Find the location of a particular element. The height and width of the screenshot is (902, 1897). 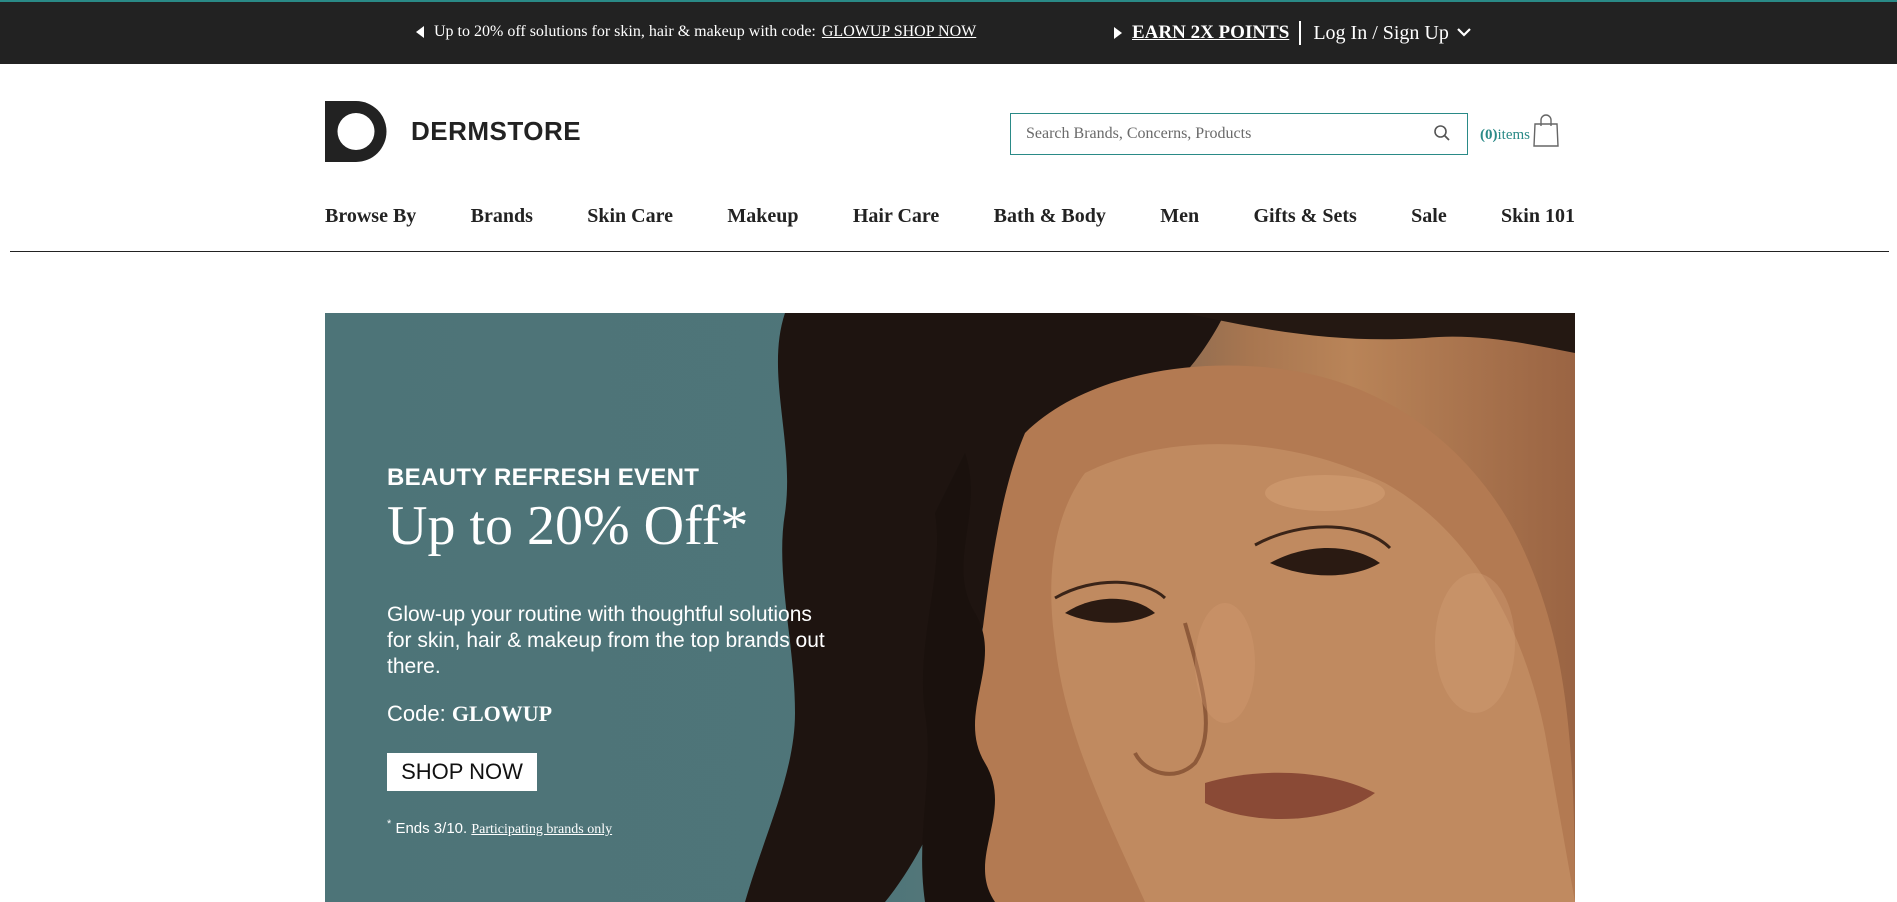

promo-code: Code: GLOWUP is located at coordinates (469, 714).